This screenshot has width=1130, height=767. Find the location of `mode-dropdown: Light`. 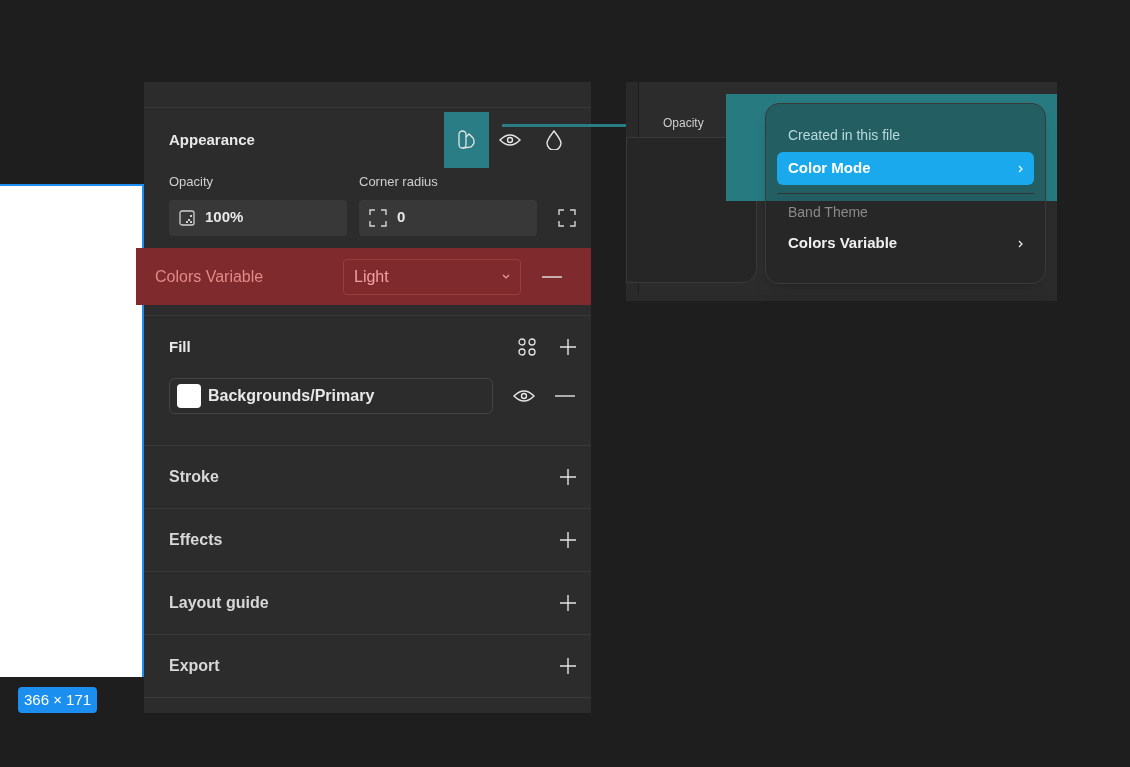

mode-dropdown: Light is located at coordinates (432, 276).